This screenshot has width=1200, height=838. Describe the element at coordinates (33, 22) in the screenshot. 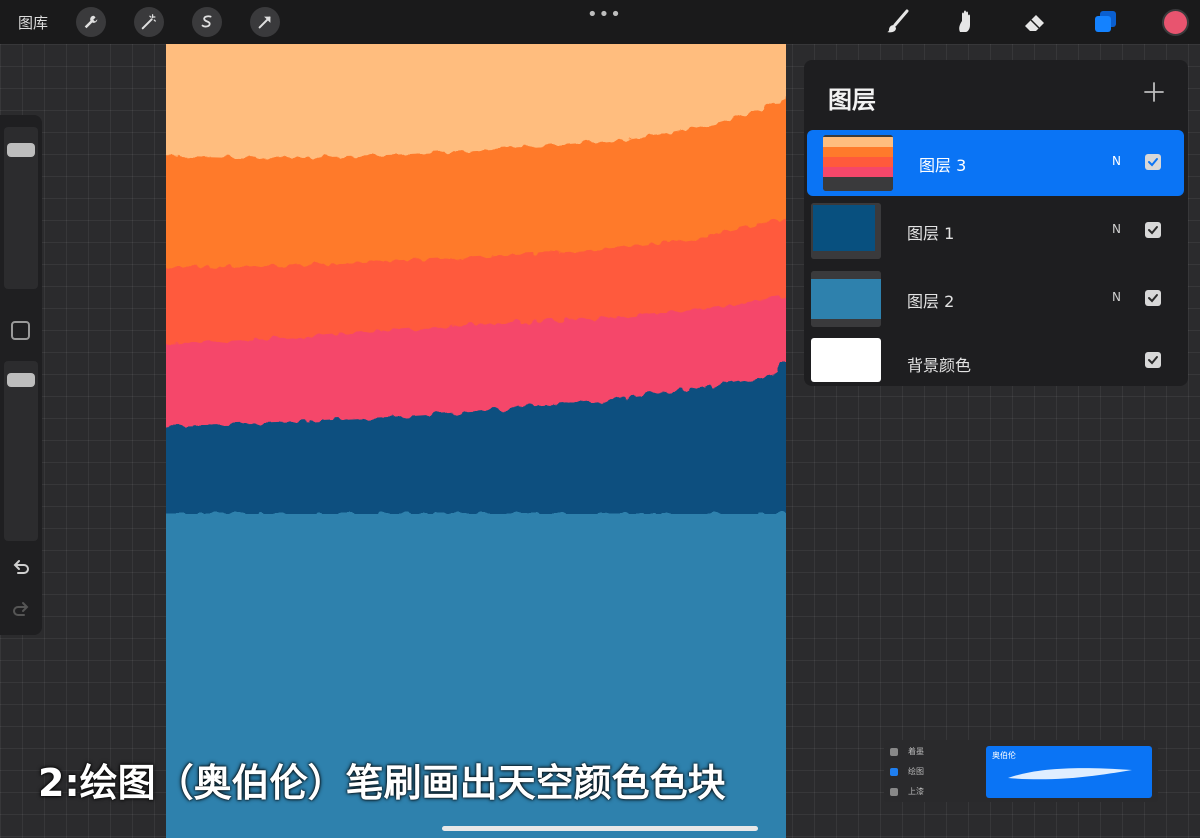

I see `gallery-button: 图库` at that location.